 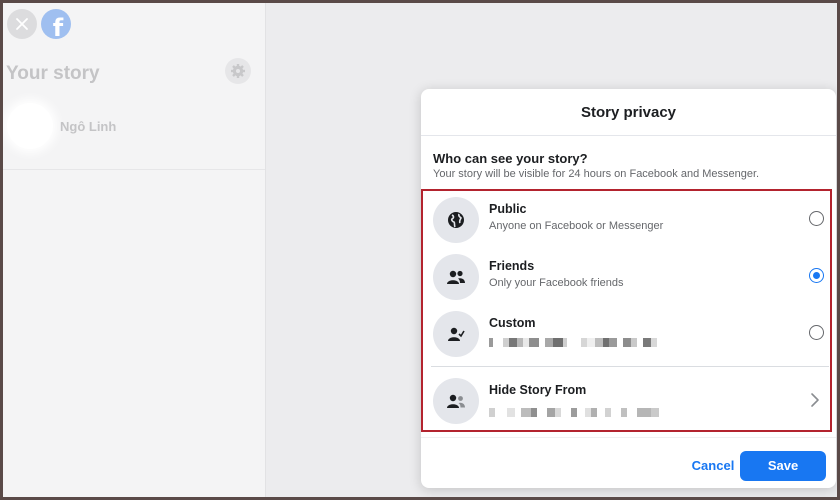 What do you see at coordinates (538, 390) in the screenshot?
I see `option-hide-story-from-label: Hide Story From` at bounding box center [538, 390].